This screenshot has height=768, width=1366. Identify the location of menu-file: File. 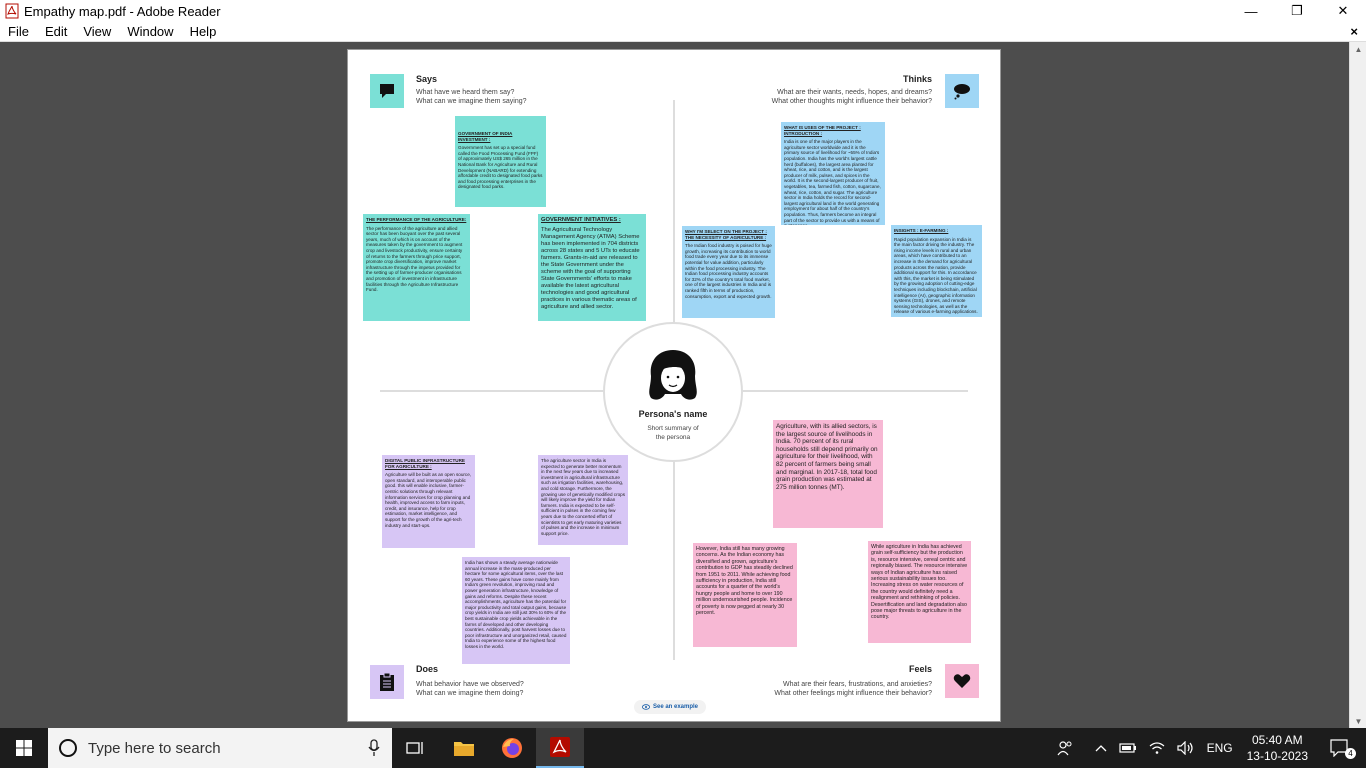
(18, 31).